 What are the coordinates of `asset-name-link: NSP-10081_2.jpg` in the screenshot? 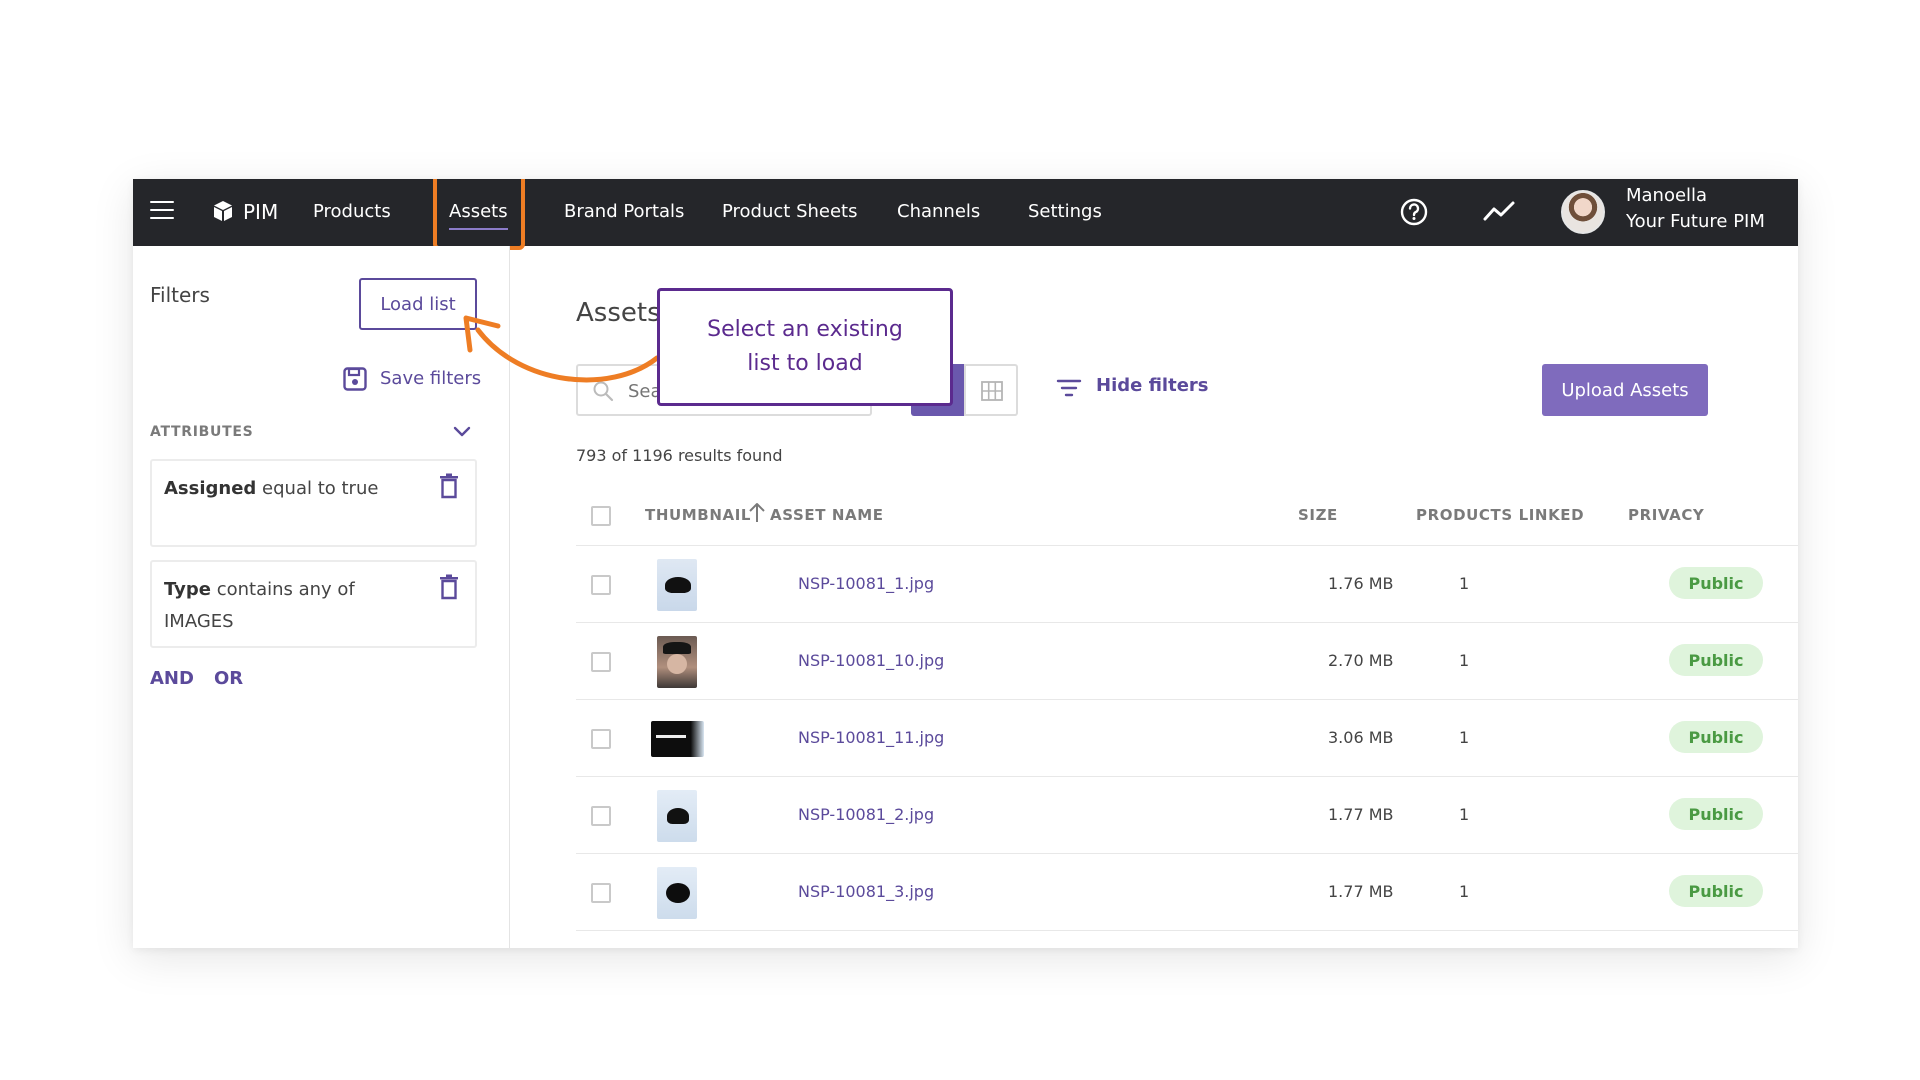 It's located at (866, 814).